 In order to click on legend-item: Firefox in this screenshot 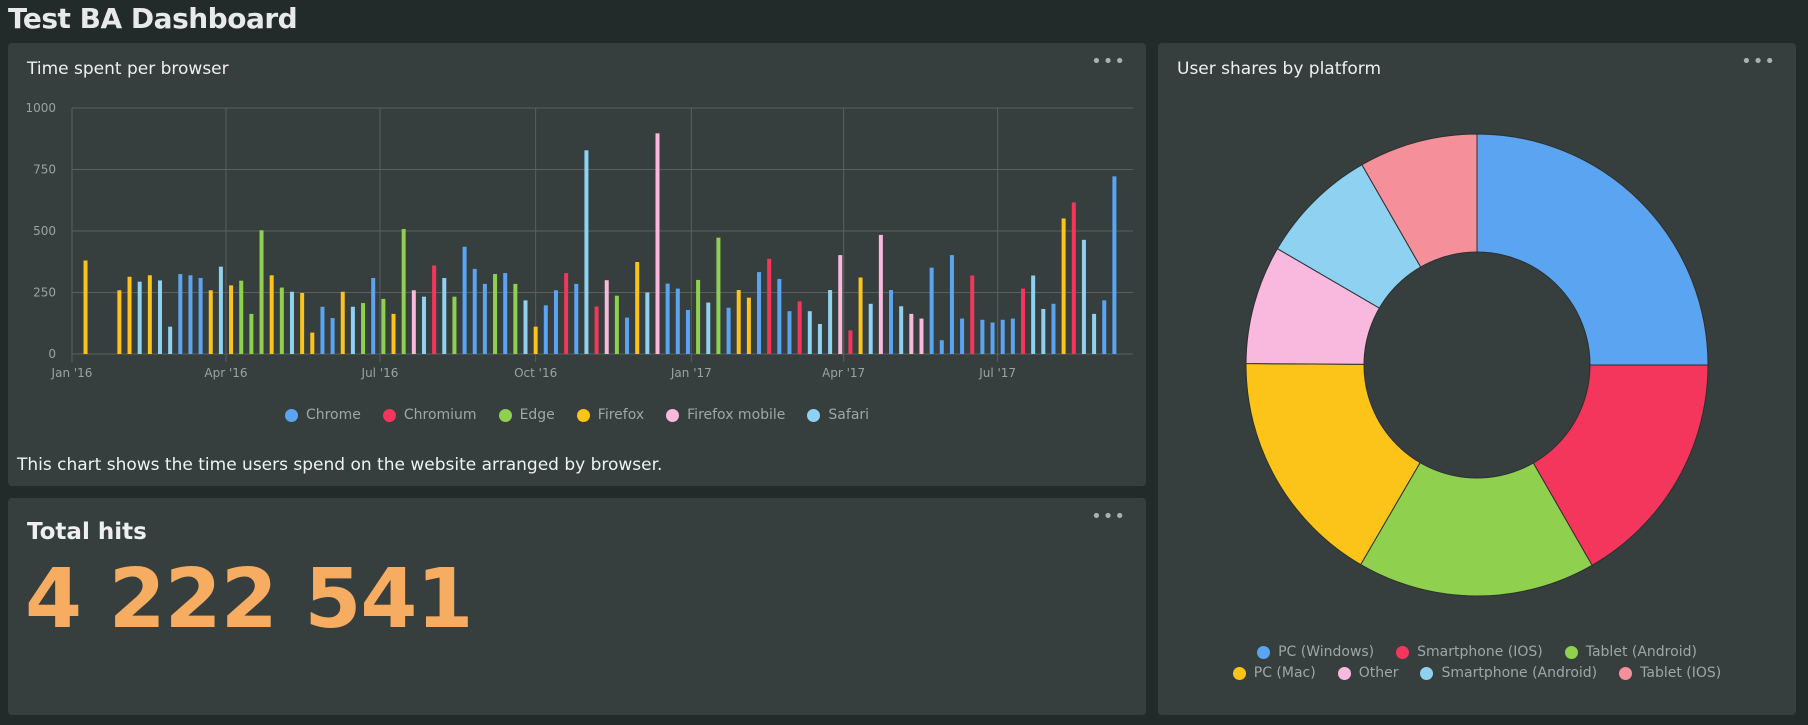, I will do `click(610, 415)`.